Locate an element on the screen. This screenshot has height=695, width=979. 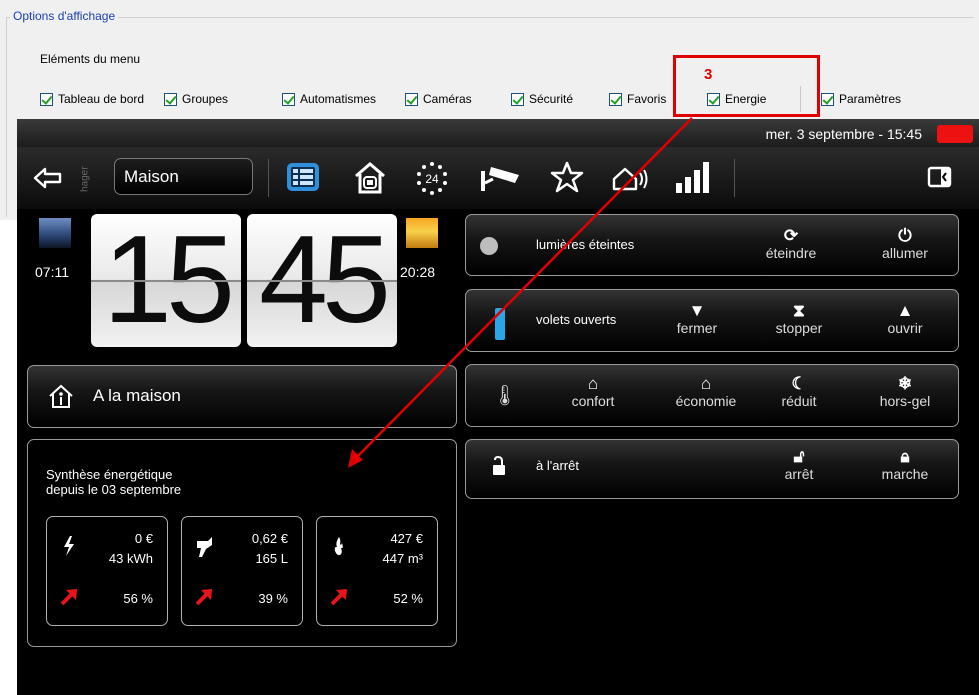
moon-icon: ☾ is located at coordinates (799, 383).